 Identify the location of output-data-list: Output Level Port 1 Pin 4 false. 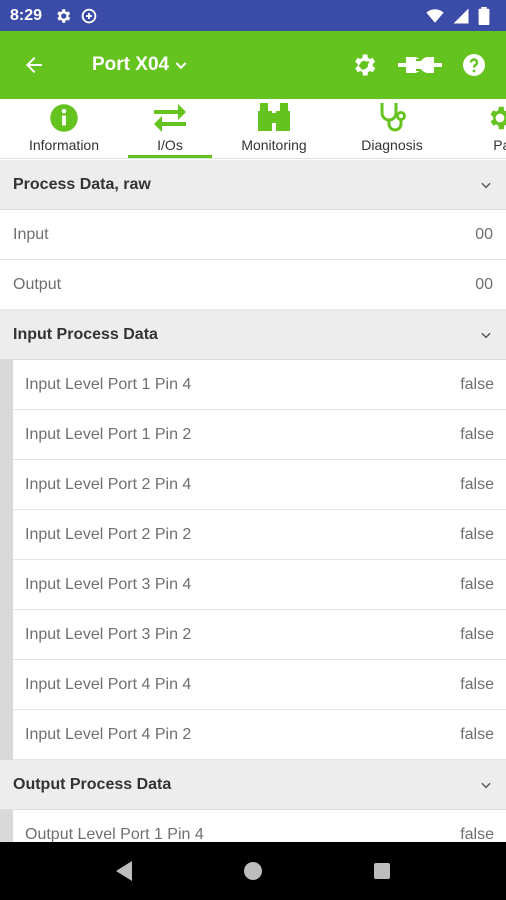
(253, 826).